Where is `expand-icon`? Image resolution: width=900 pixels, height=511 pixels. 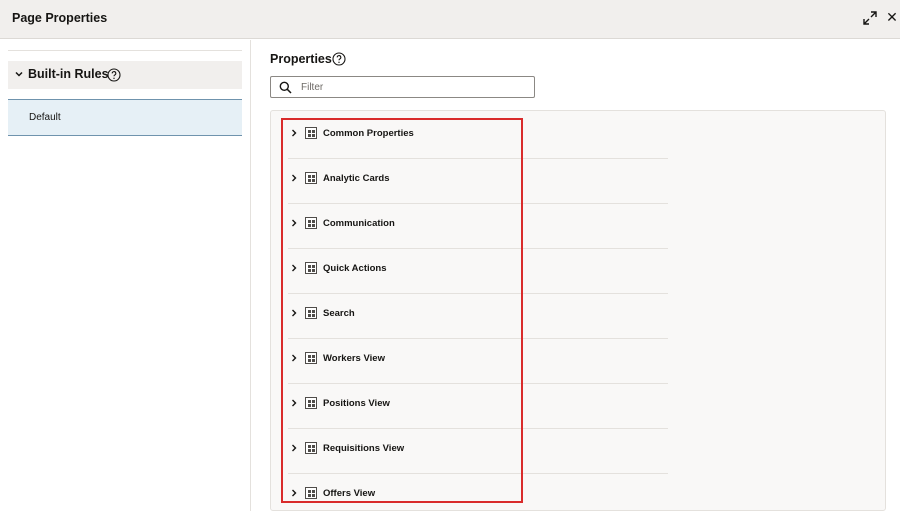 expand-icon is located at coordinates (870, 18).